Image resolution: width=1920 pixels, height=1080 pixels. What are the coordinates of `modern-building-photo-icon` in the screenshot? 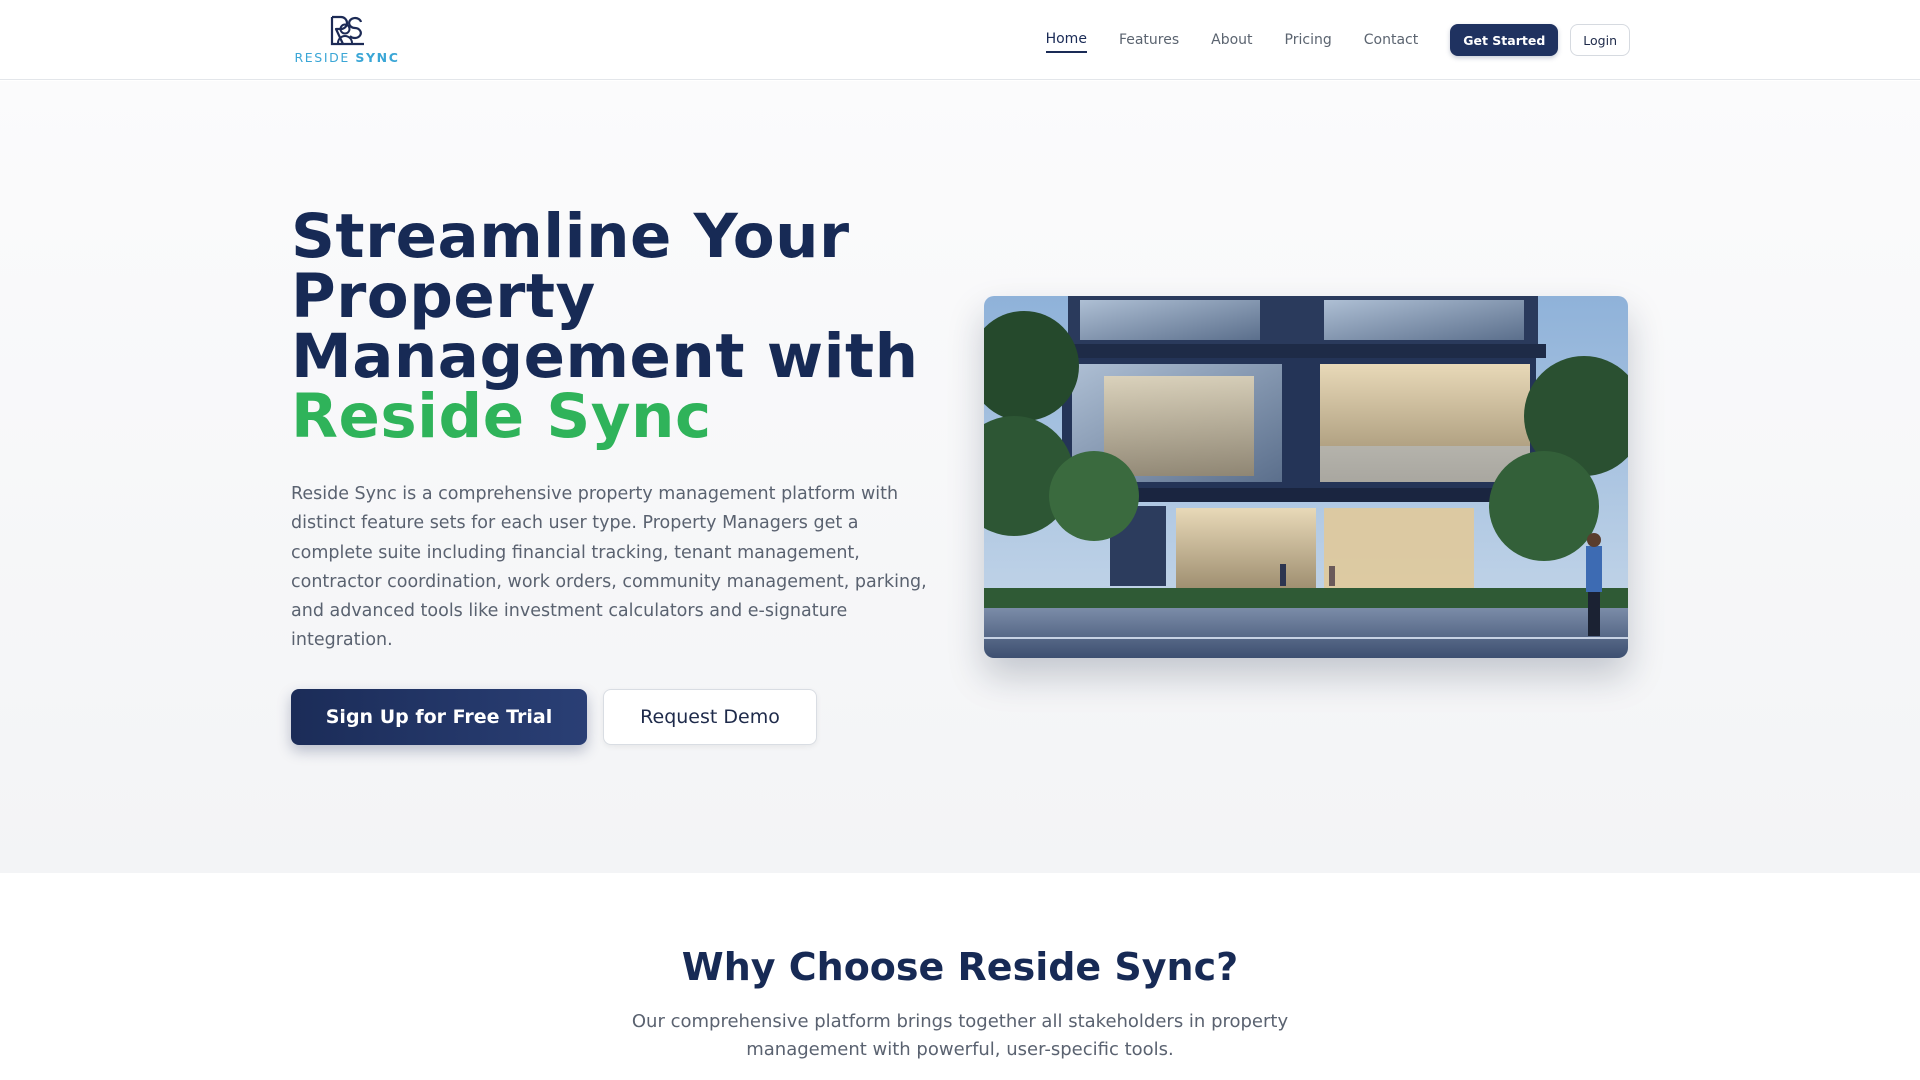 It's located at (1306, 477).